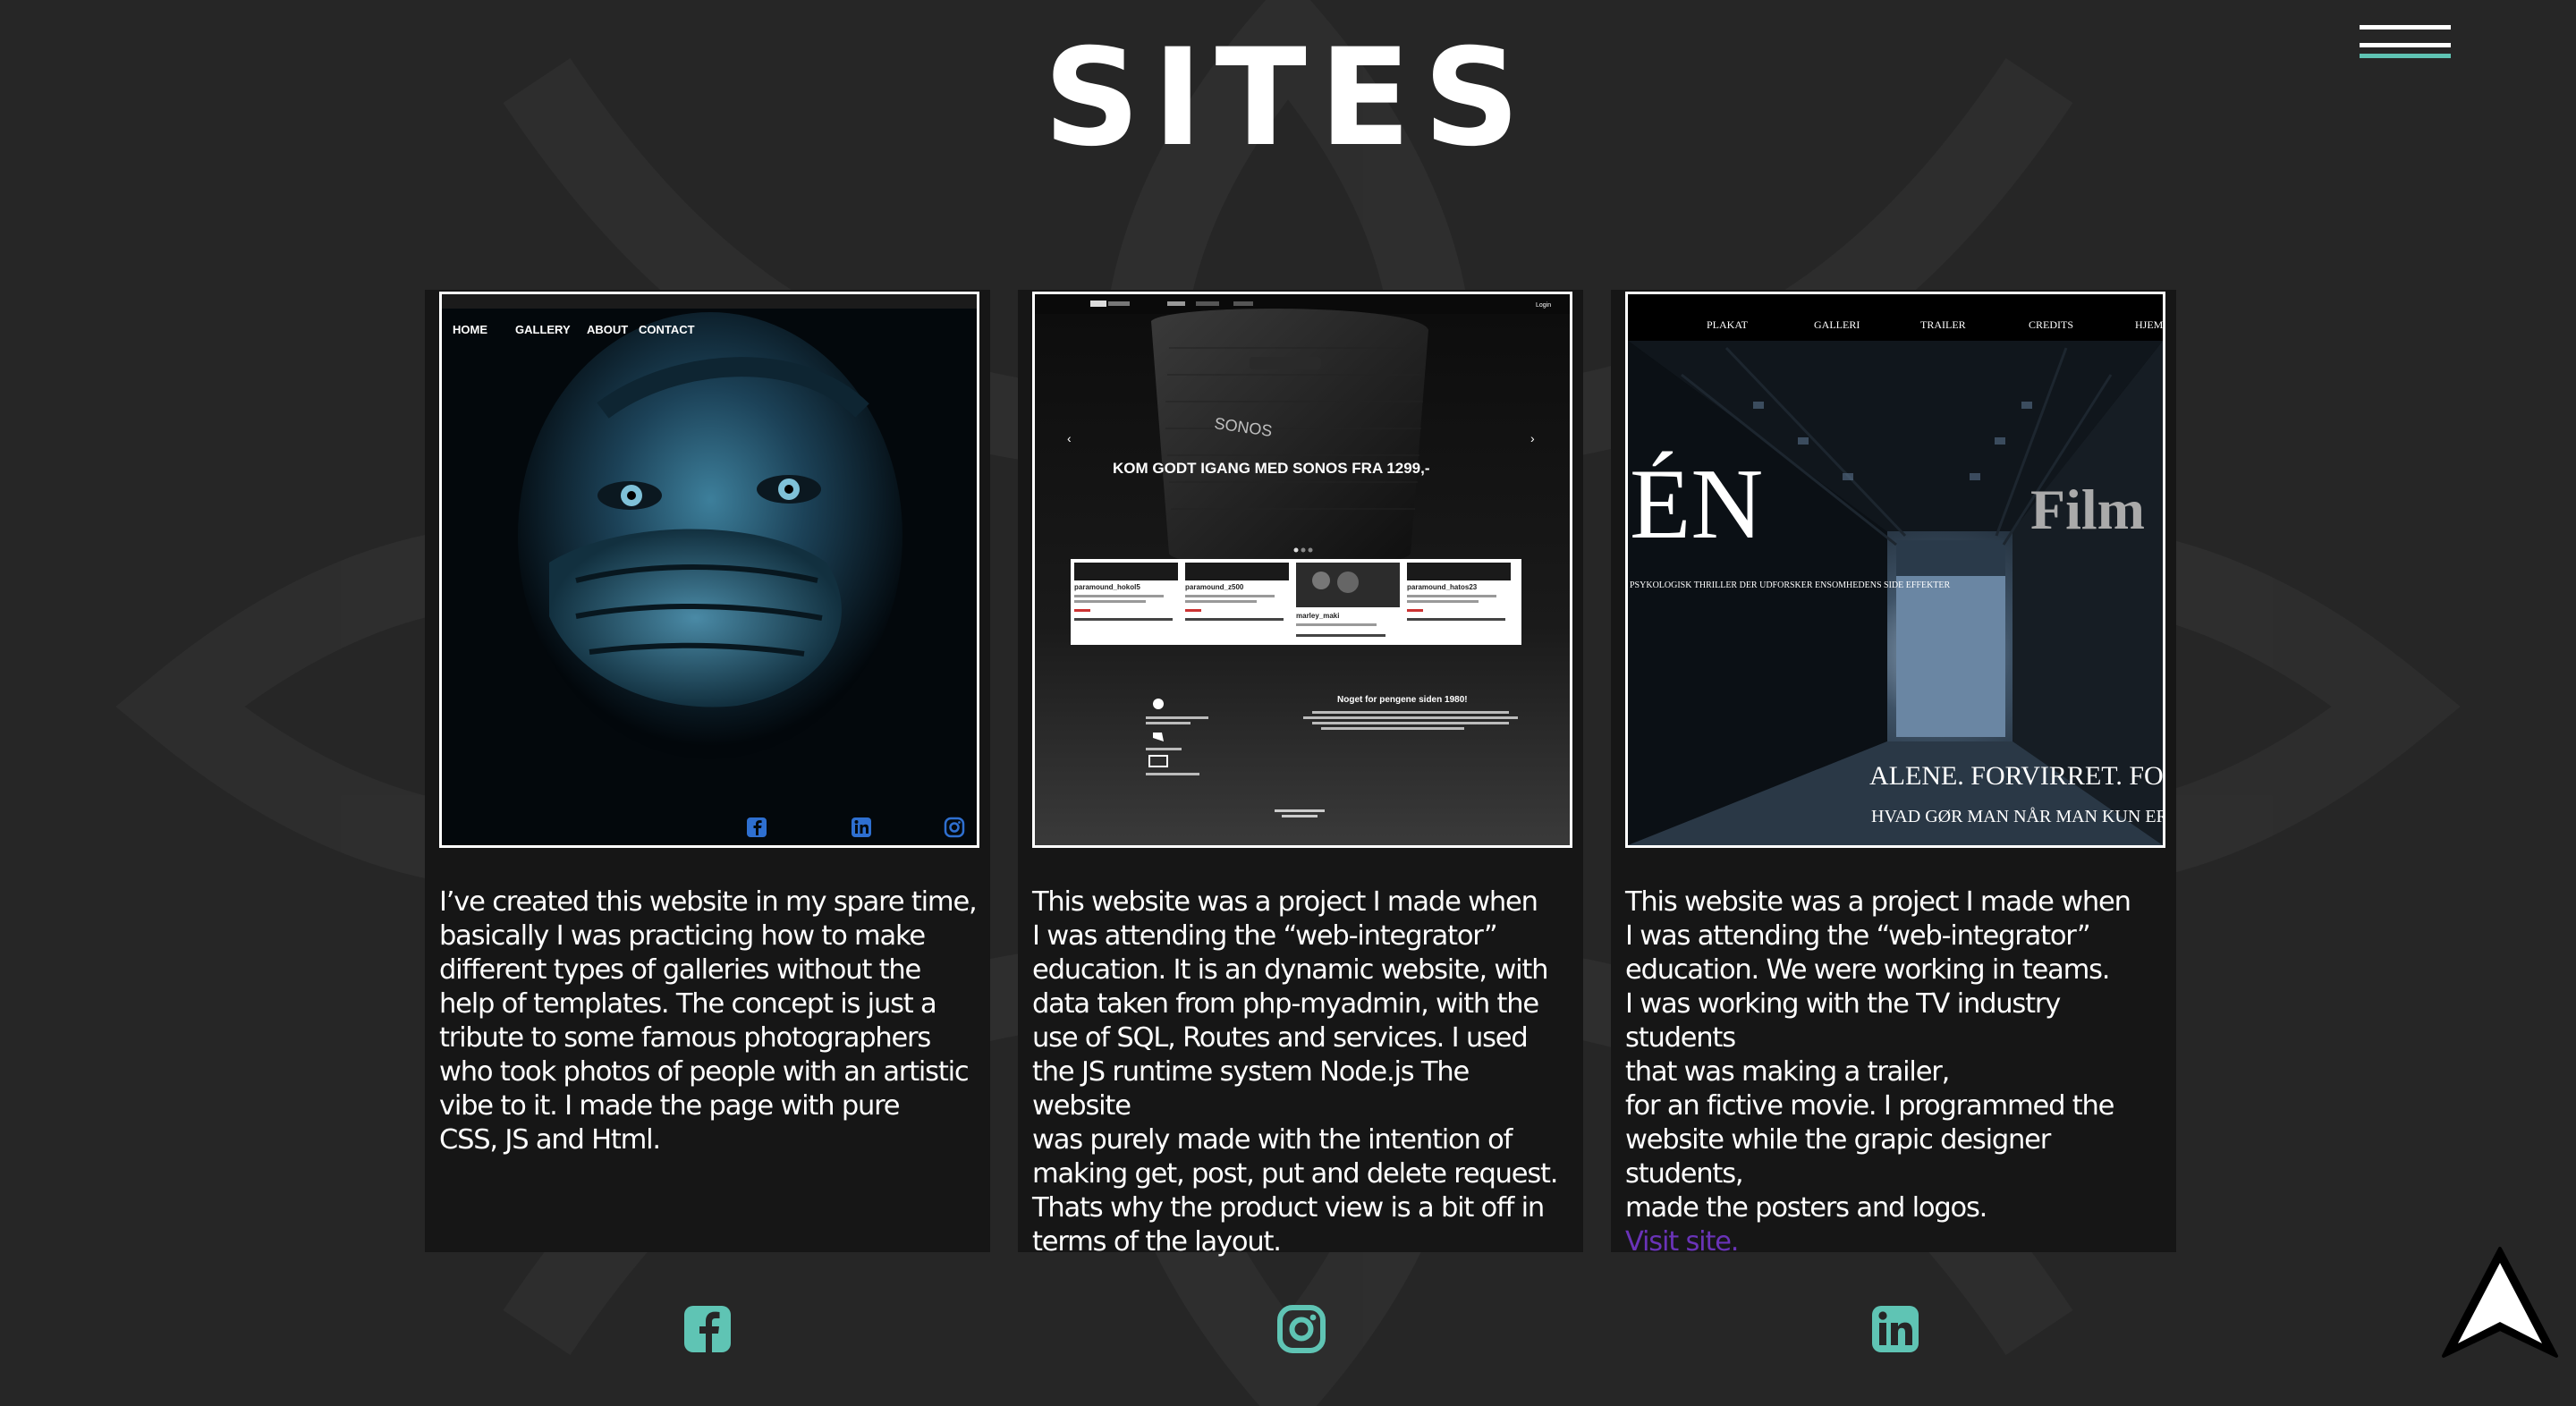 Image resolution: width=2576 pixels, height=1406 pixels. What do you see at coordinates (2149, 325) in the screenshot?
I see `film-nav-hjem: HJEM` at bounding box center [2149, 325].